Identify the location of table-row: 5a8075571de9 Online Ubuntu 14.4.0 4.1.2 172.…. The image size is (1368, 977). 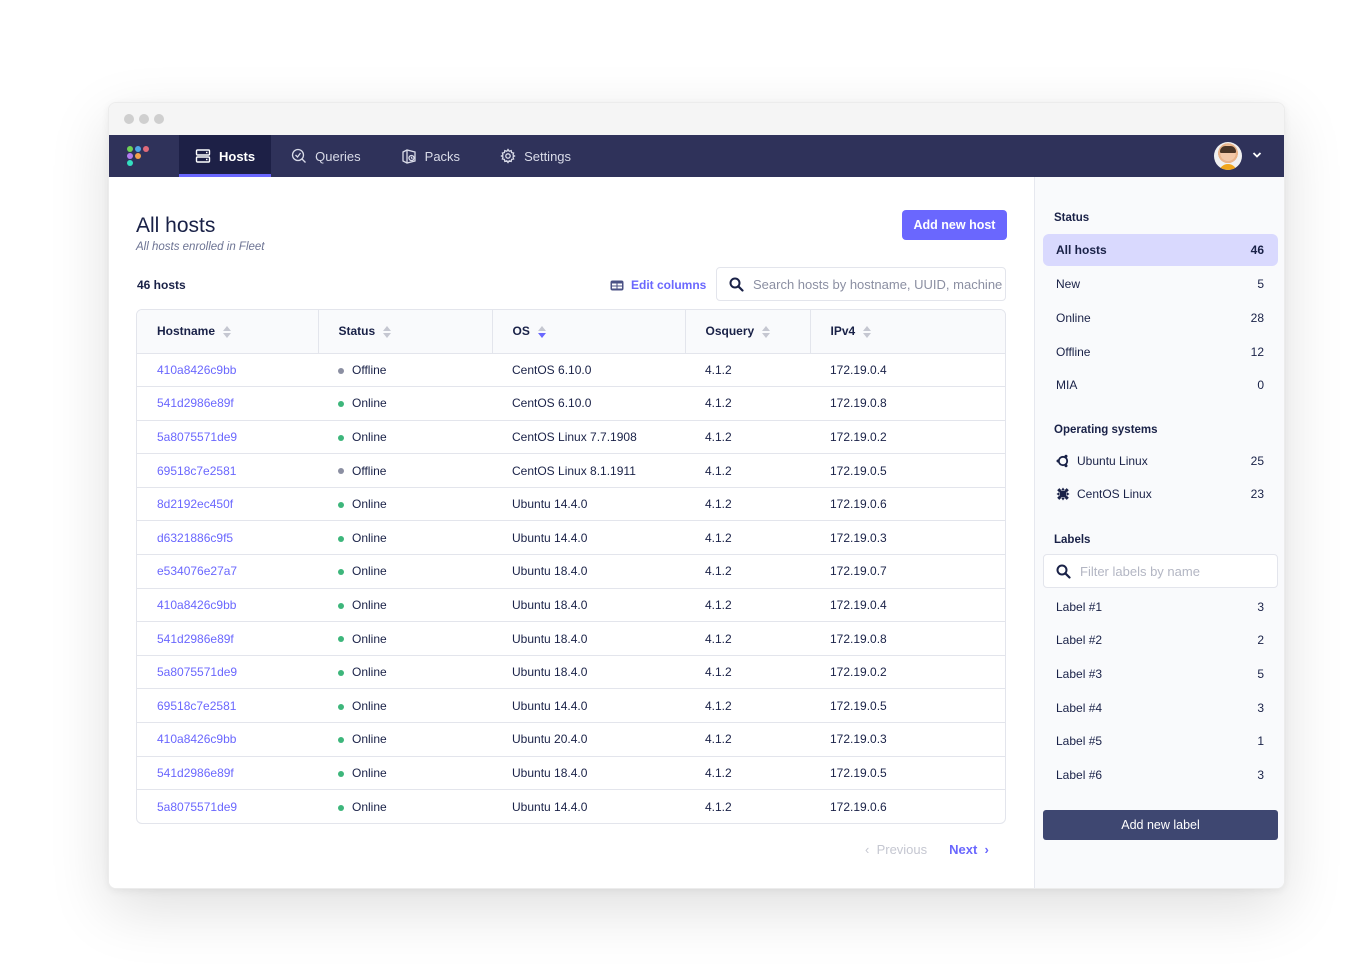
(571, 807).